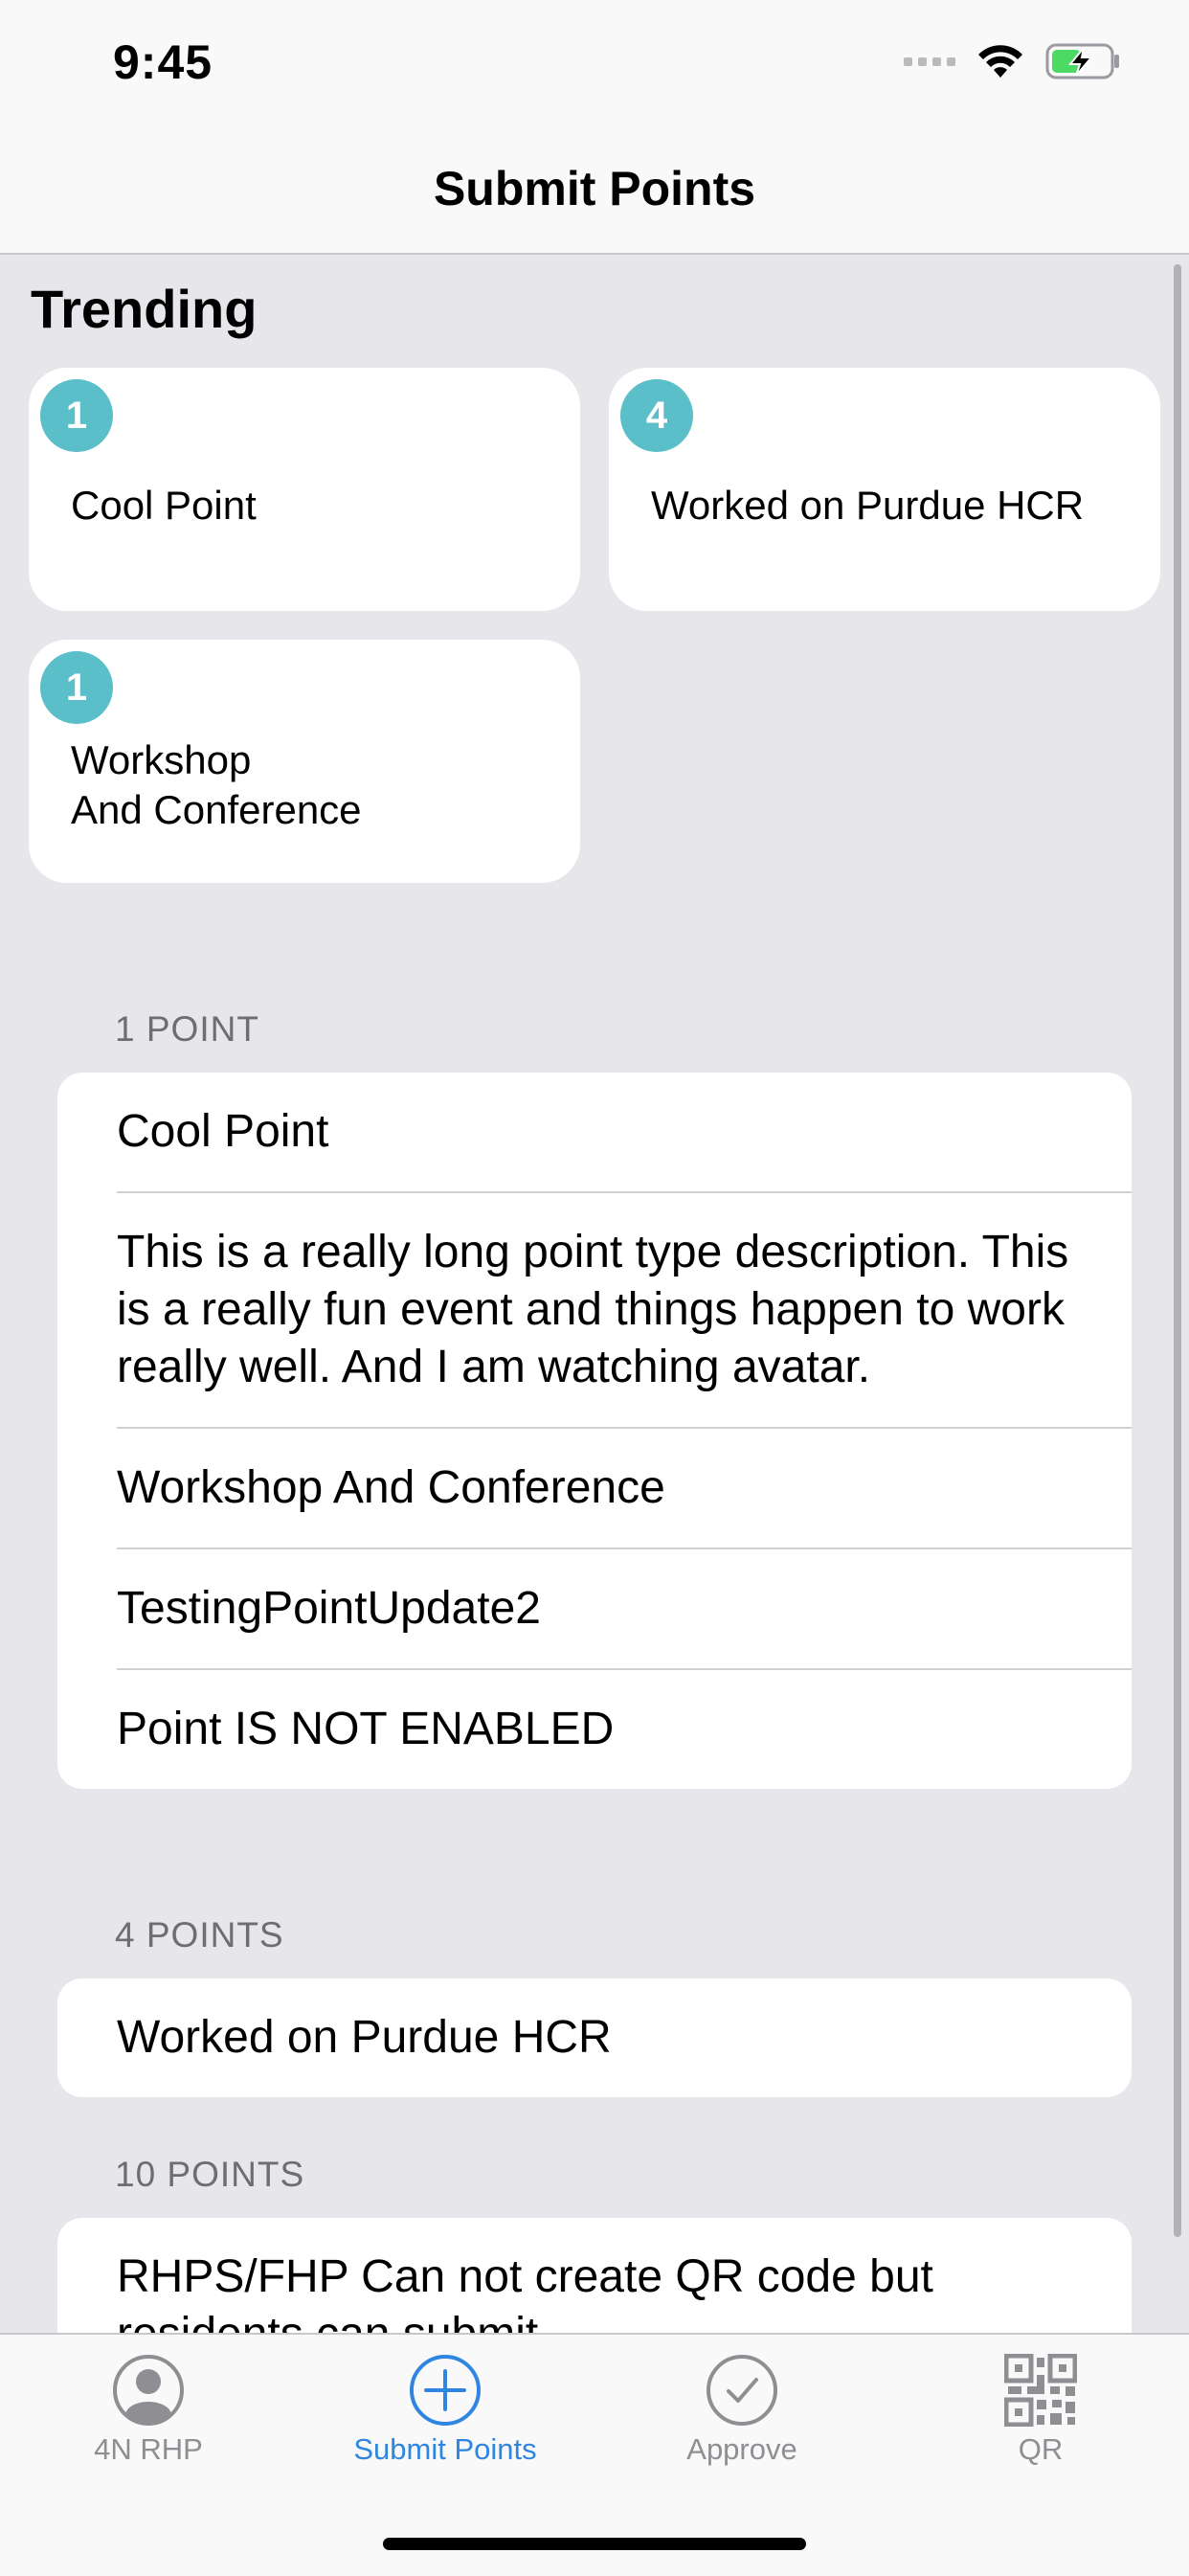  What do you see at coordinates (868, 505) in the screenshot?
I see `trending-card-label: Worked on Purdue HCR` at bounding box center [868, 505].